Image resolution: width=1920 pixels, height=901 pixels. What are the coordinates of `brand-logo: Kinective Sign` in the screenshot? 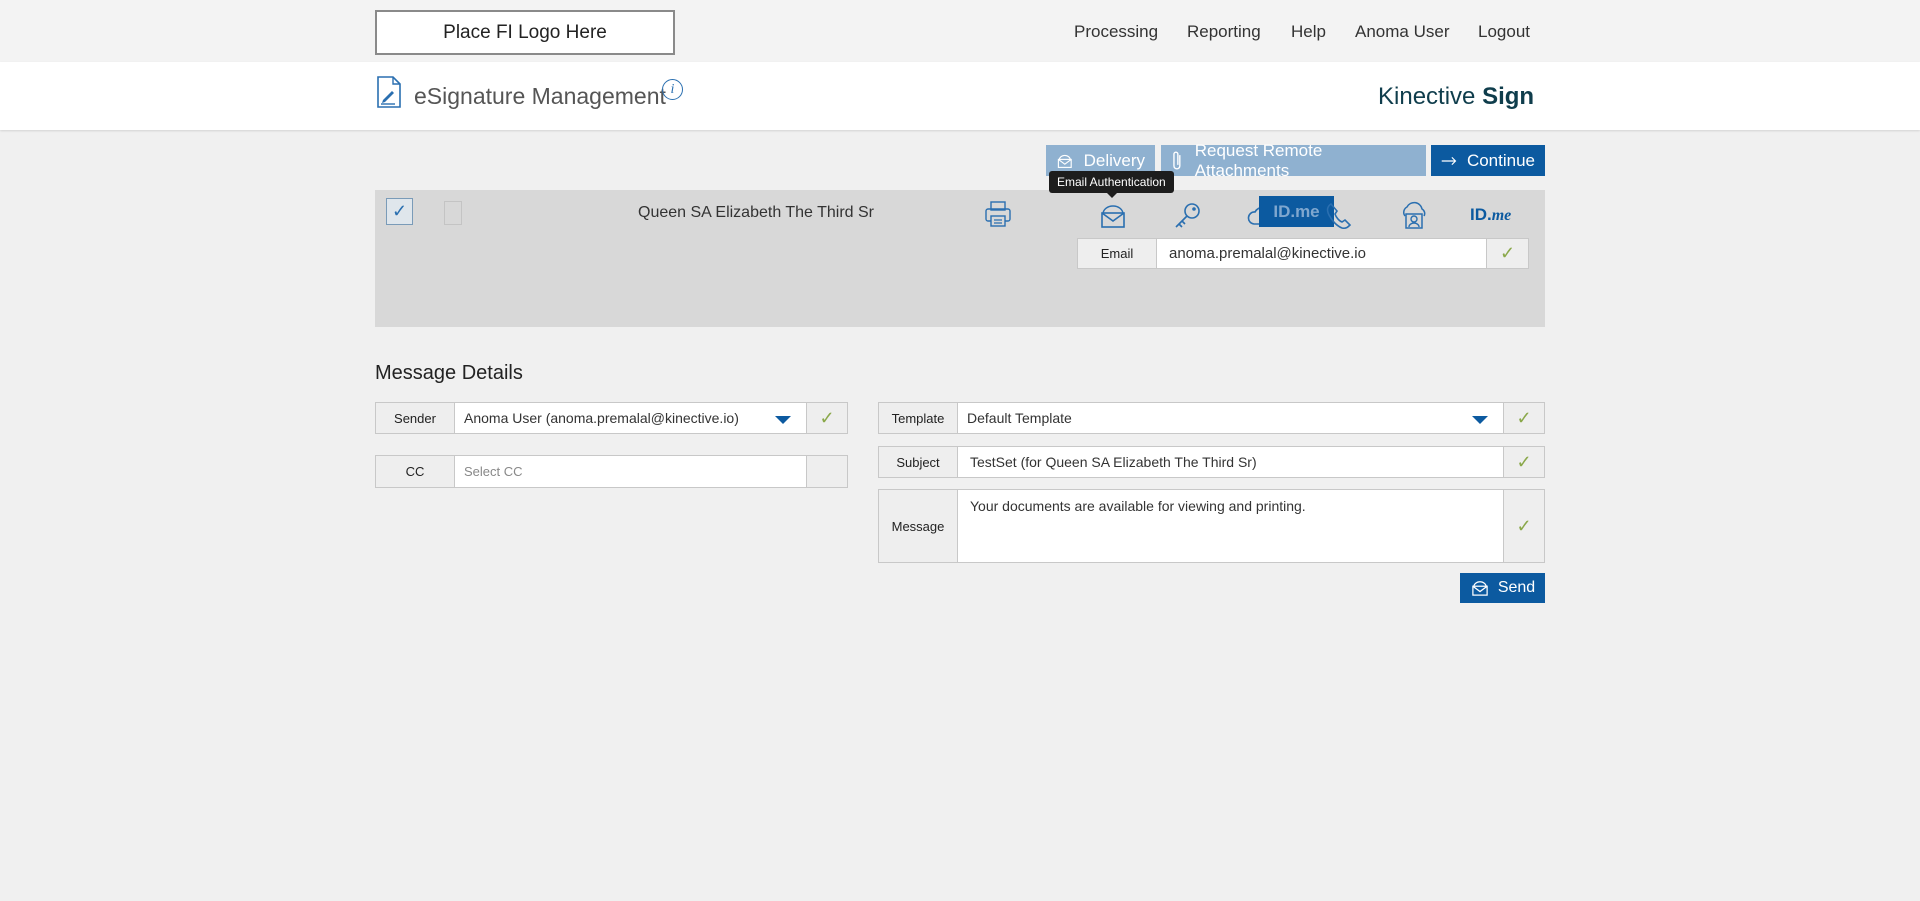 It's located at (1456, 97).